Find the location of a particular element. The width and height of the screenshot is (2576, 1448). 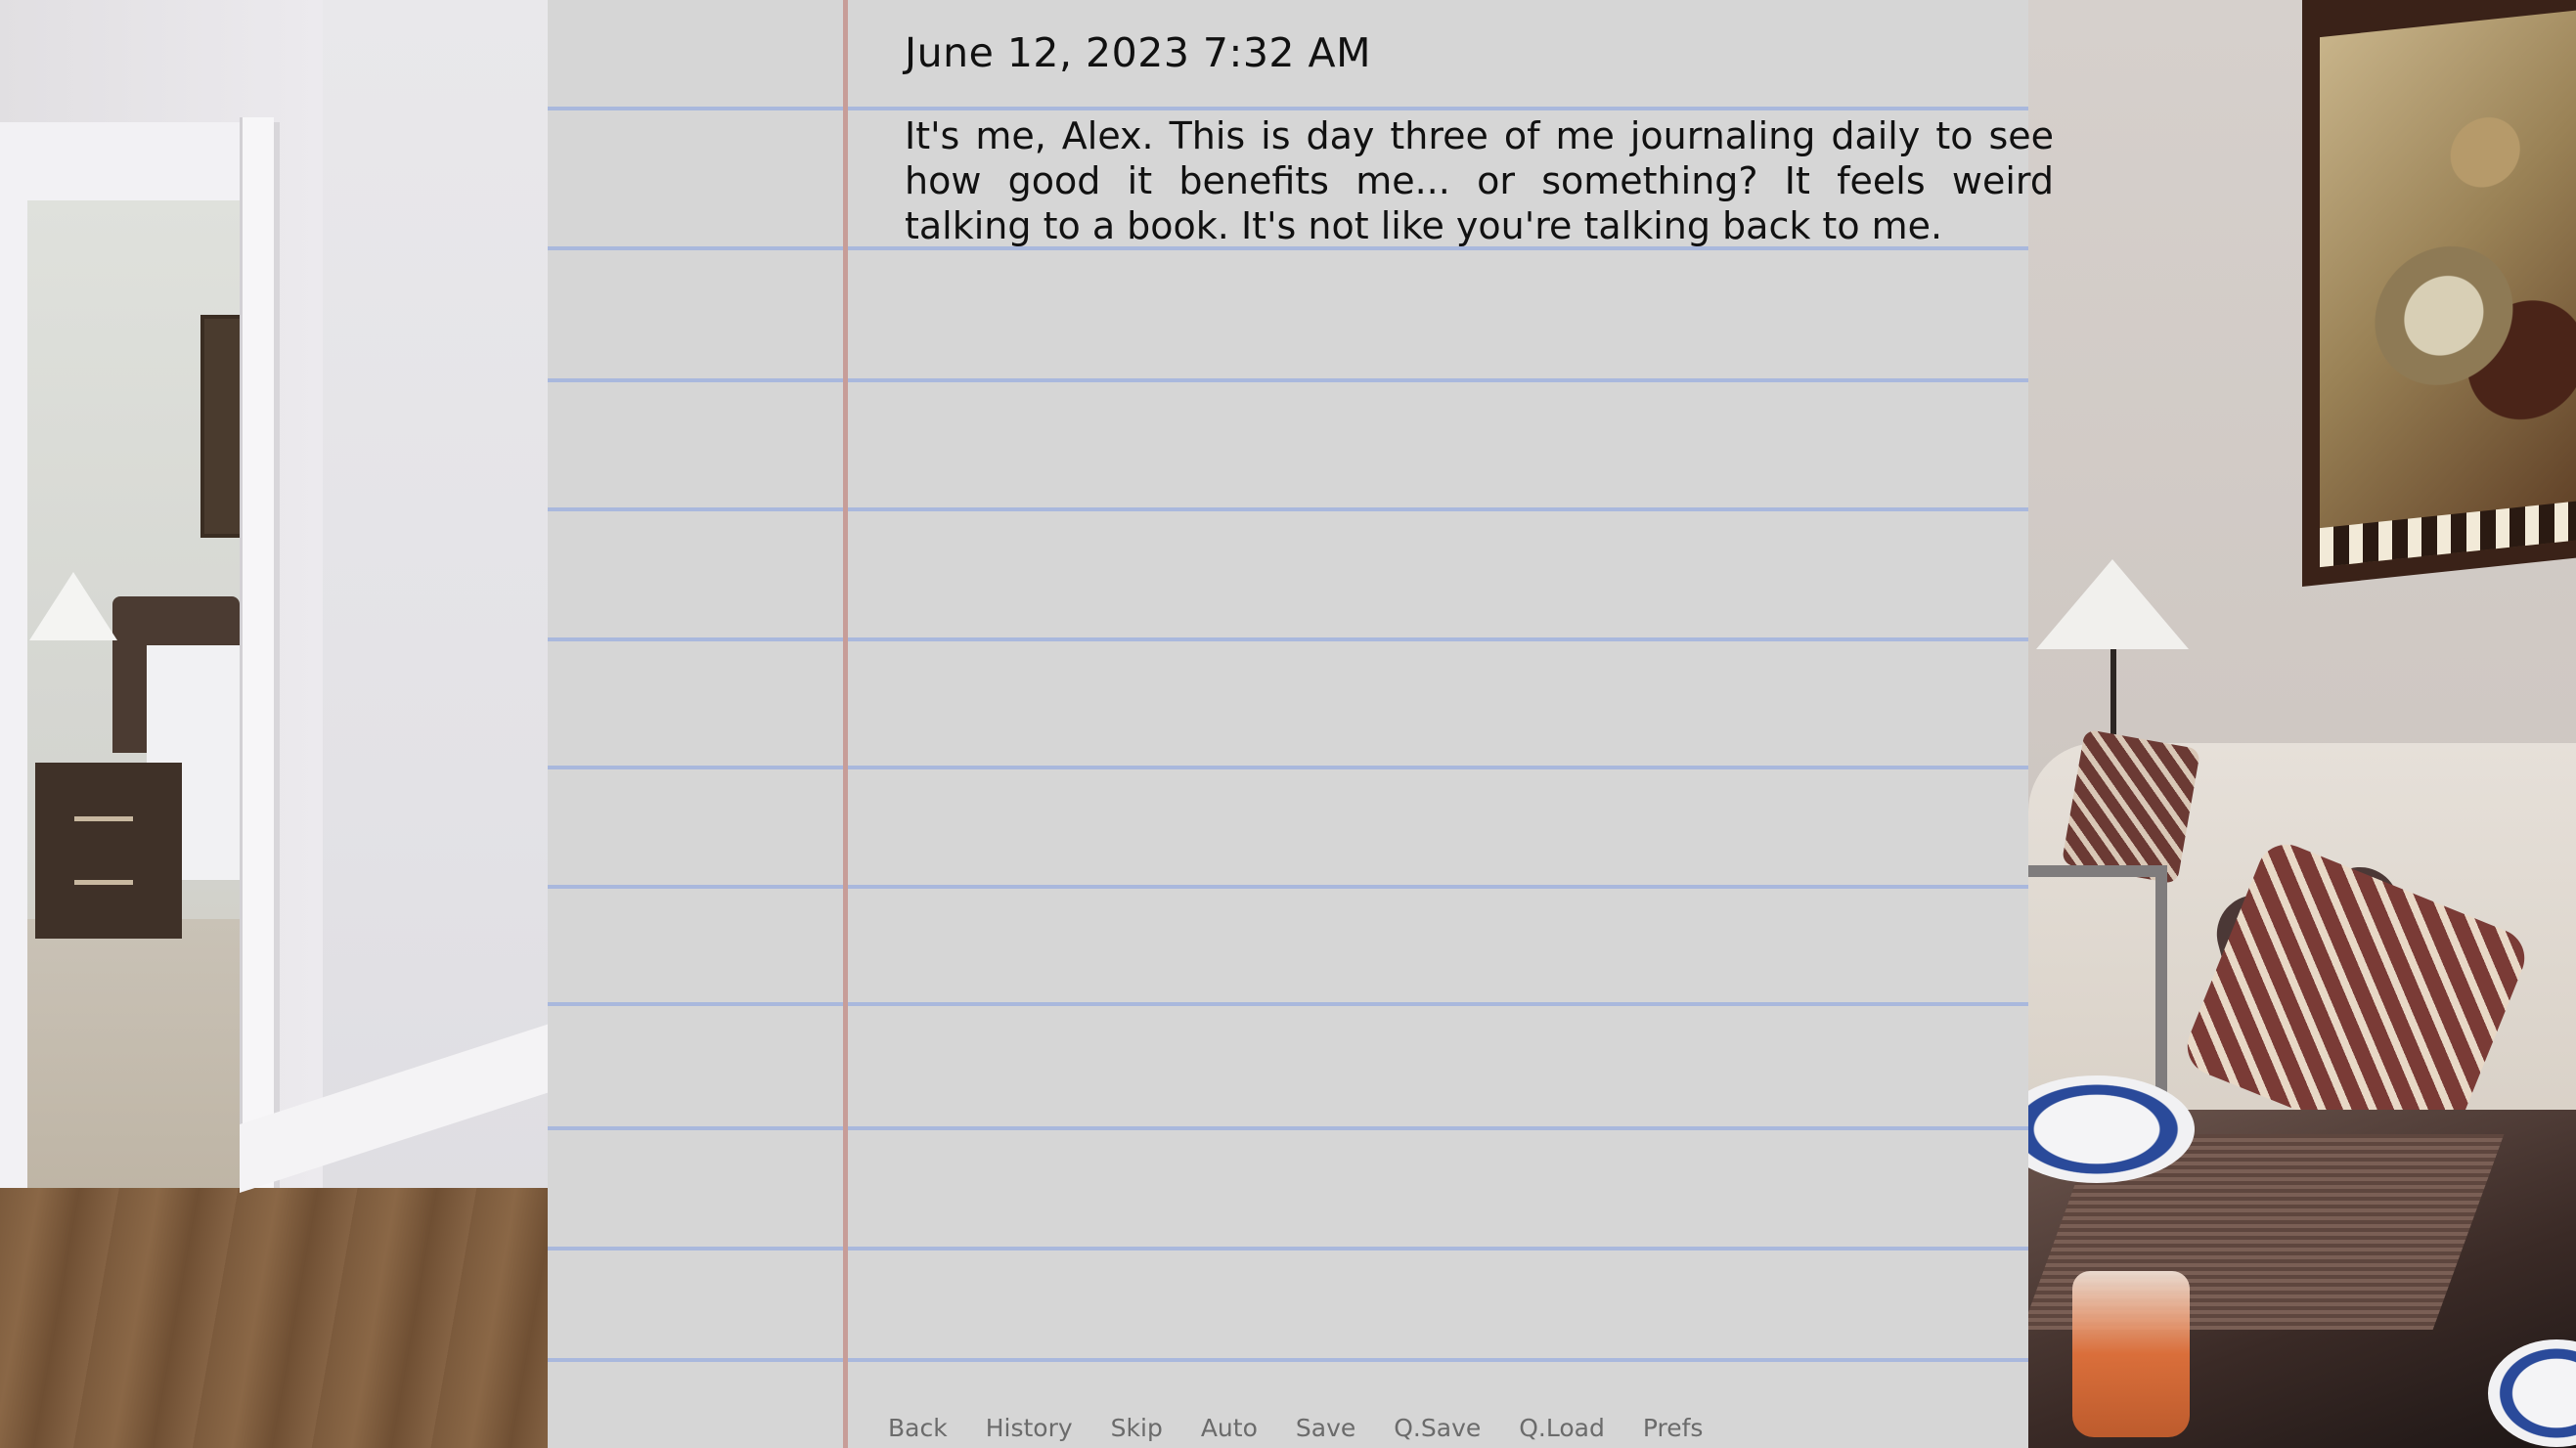

preferences-button: Prefs is located at coordinates (1674, 1429).